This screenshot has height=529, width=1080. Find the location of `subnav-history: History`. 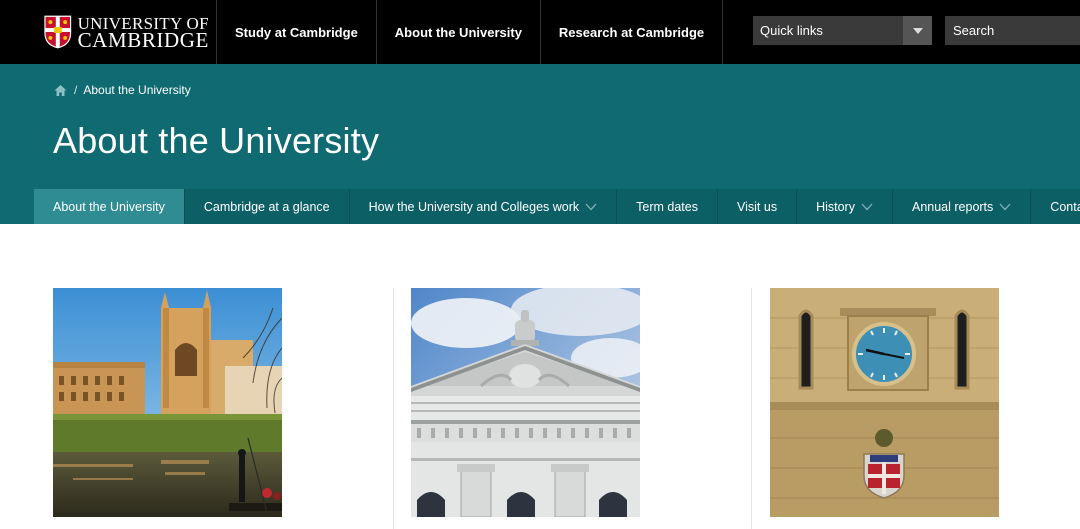

subnav-history: History is located at coordinates (844, 206).